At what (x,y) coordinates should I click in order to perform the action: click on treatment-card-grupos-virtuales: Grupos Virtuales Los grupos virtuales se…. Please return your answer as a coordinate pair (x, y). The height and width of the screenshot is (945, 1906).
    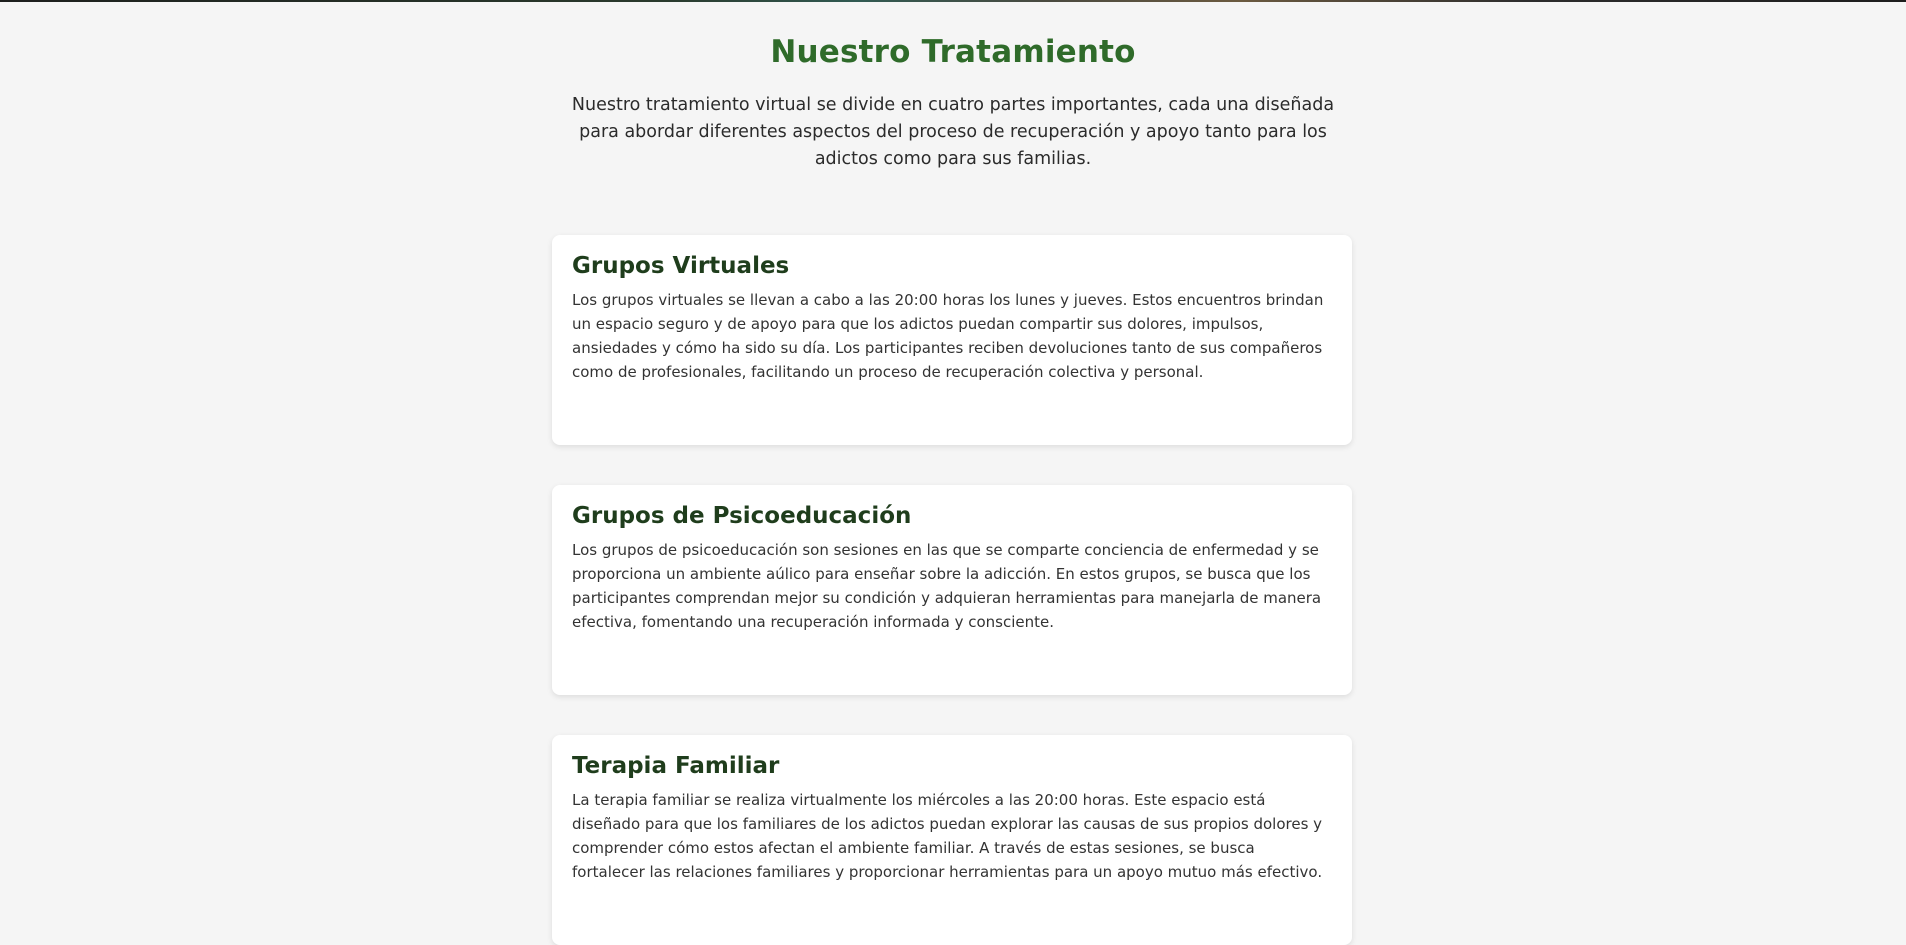
    Looking at the image, I should click on (952, 340).